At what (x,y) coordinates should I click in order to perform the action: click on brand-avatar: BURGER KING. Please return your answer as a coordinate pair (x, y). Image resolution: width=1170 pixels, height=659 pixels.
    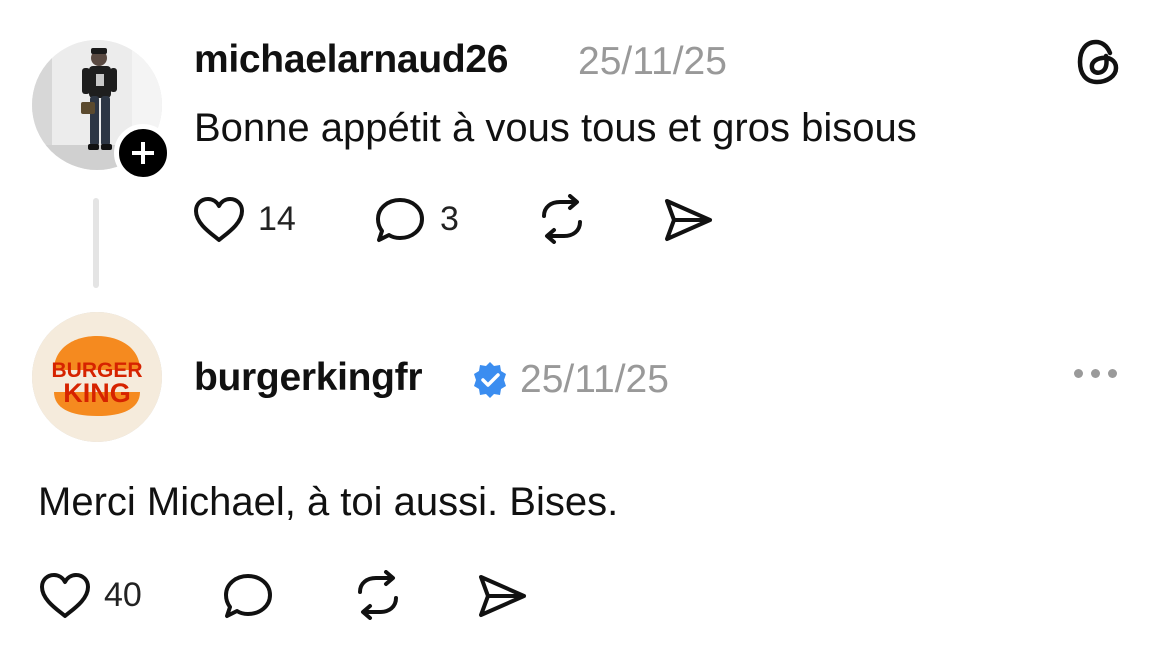
    Looking at the image, I should click on (97, 377).